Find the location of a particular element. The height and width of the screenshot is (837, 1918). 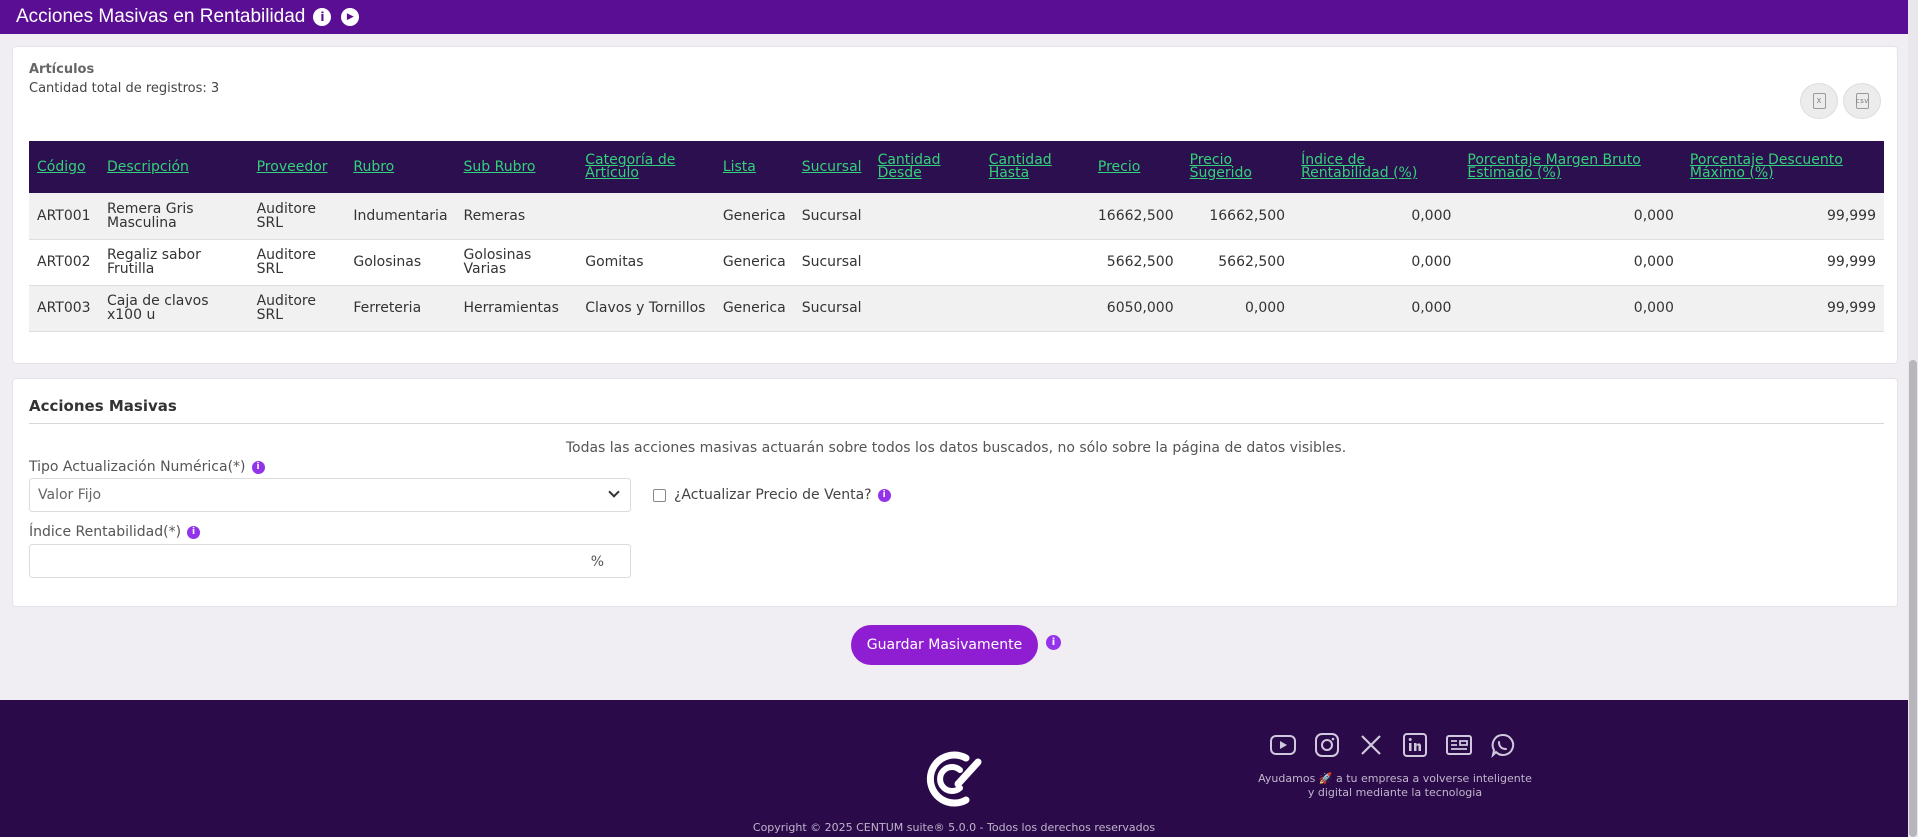

centum-logo is located at coordinates (954, 779).